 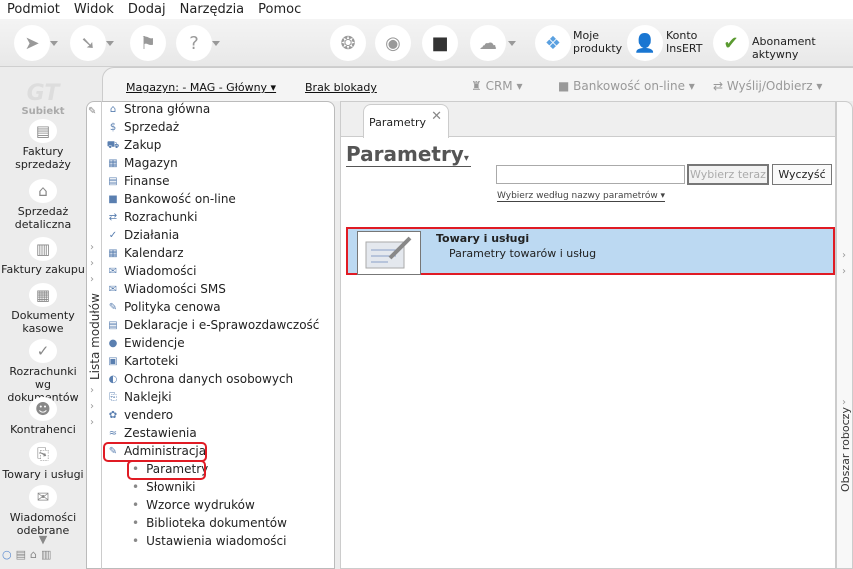 I want to click on label: produkty, so click(x=598, y=48).